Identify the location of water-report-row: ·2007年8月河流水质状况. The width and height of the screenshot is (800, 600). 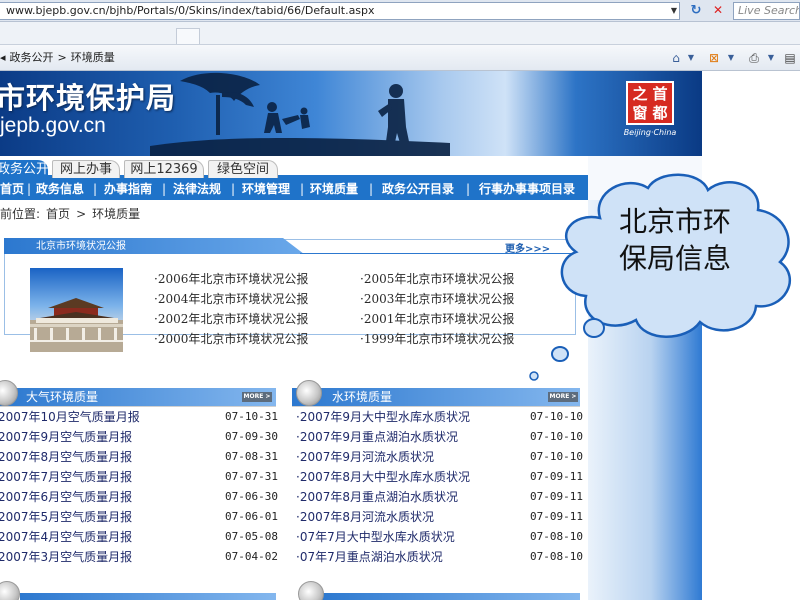
(365, 517).